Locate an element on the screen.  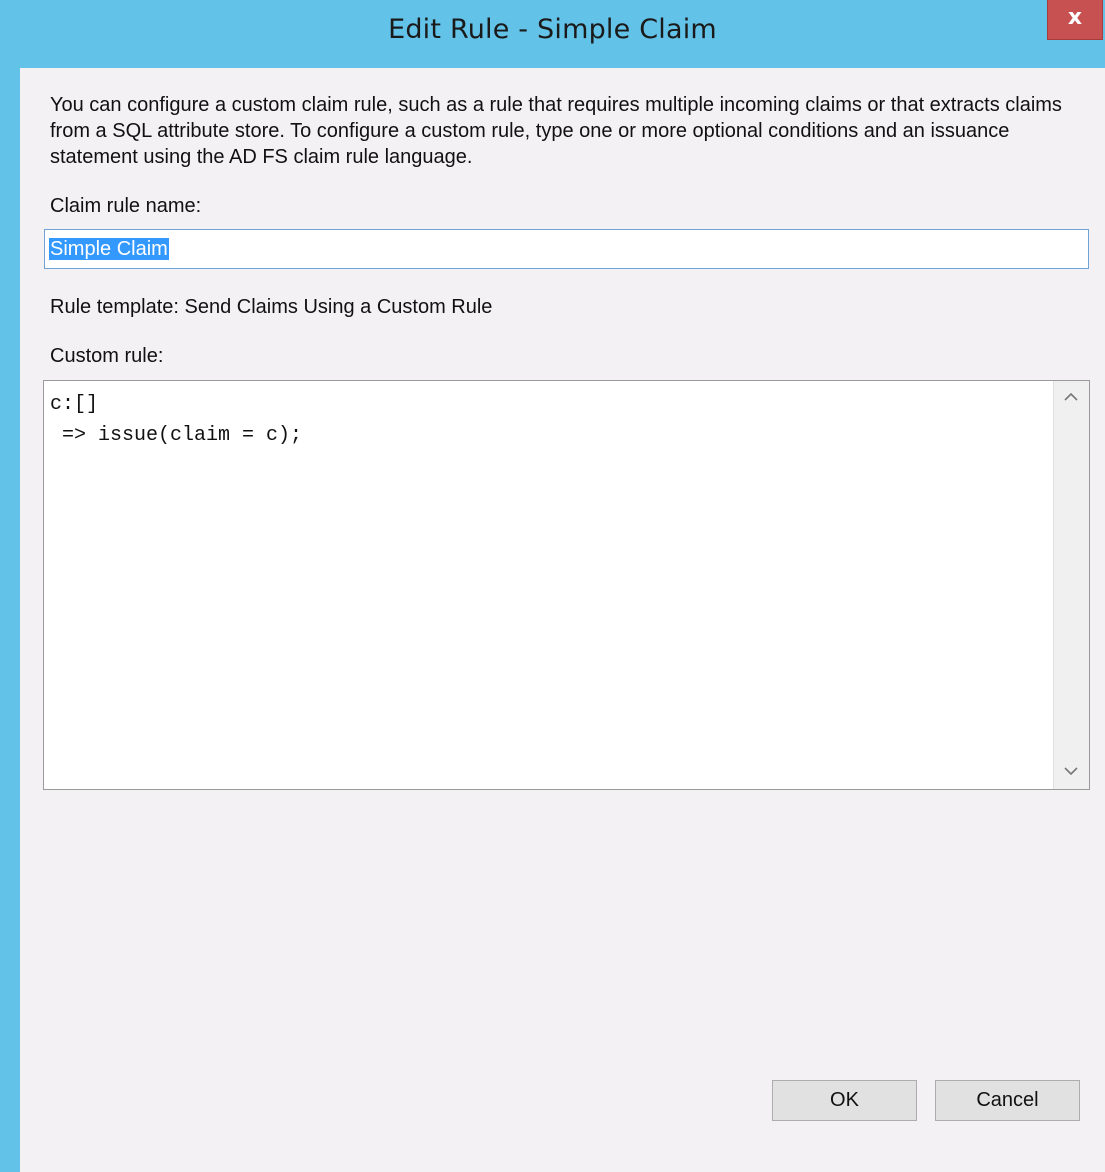
custom-rule-label: Custom rule: is located at coordinates (107, 356).